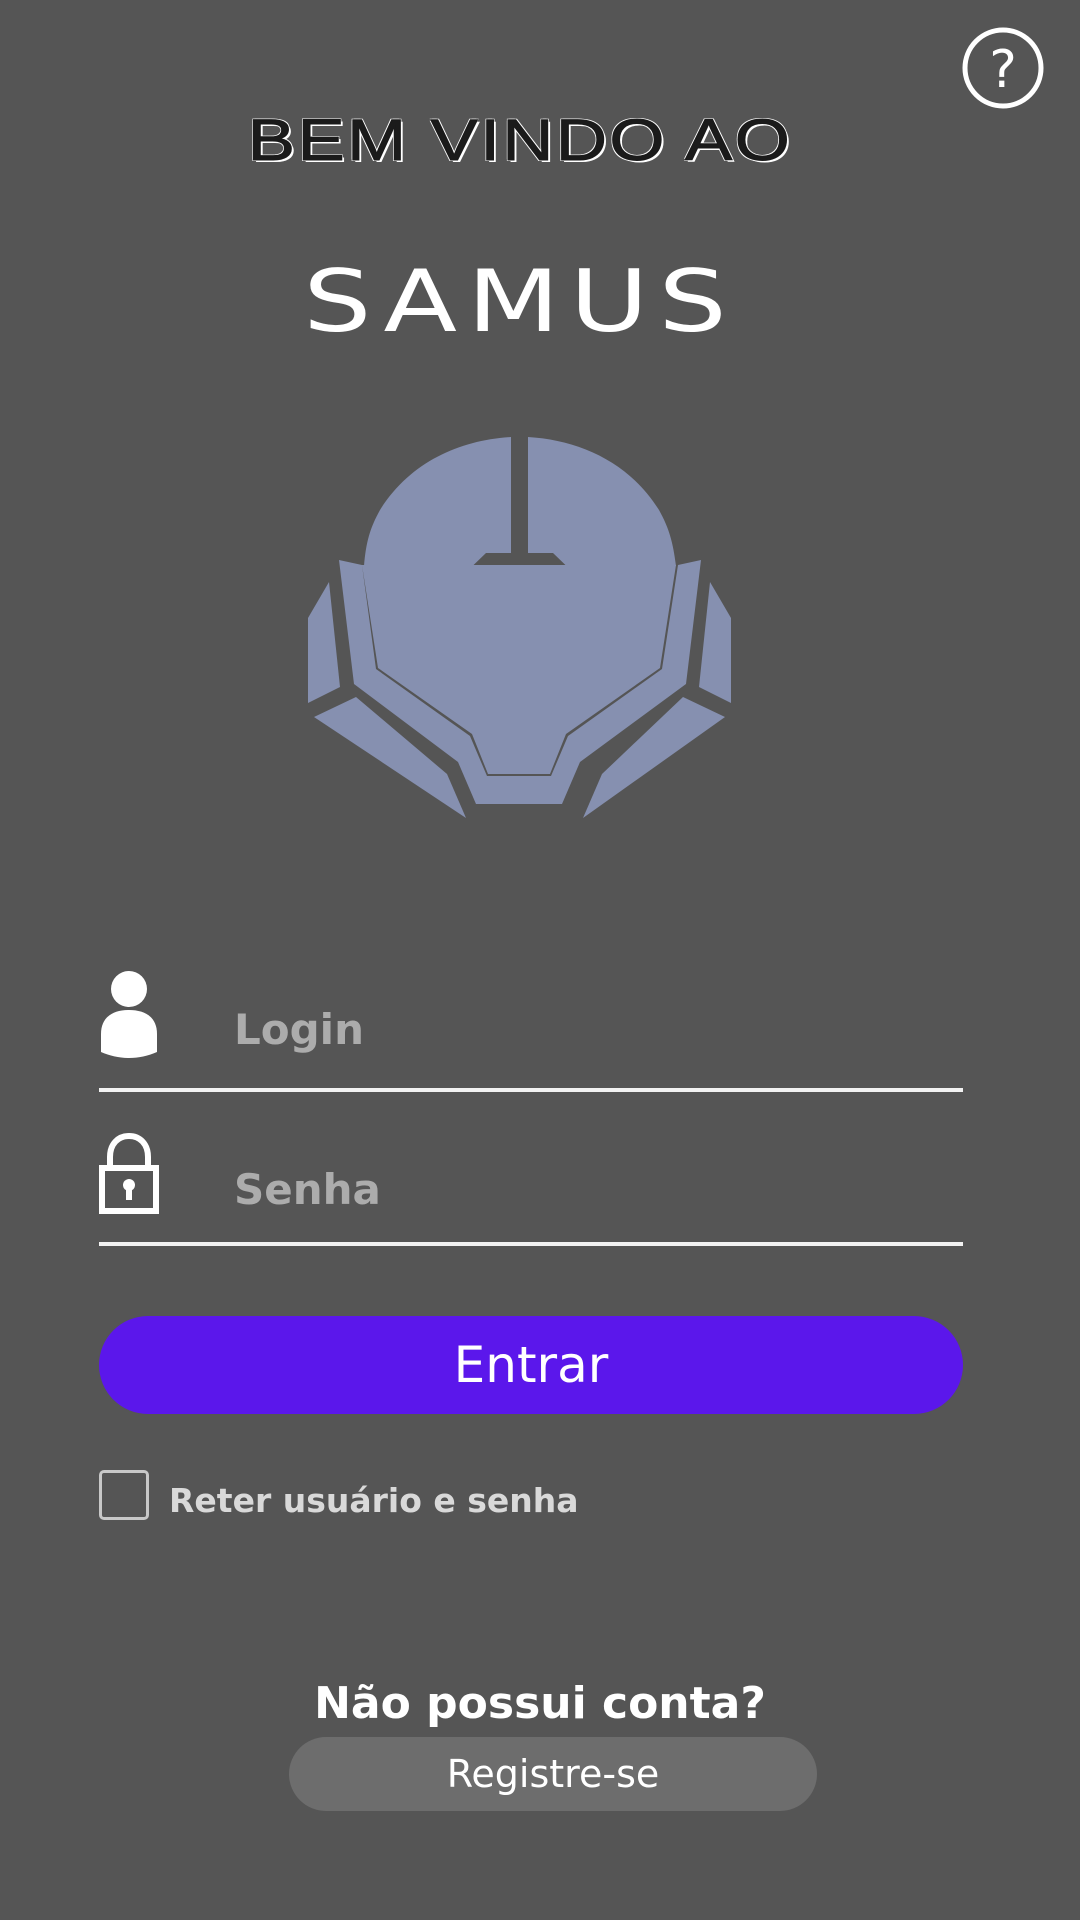  I want to click on help-button: ?, so click(1003, 68).